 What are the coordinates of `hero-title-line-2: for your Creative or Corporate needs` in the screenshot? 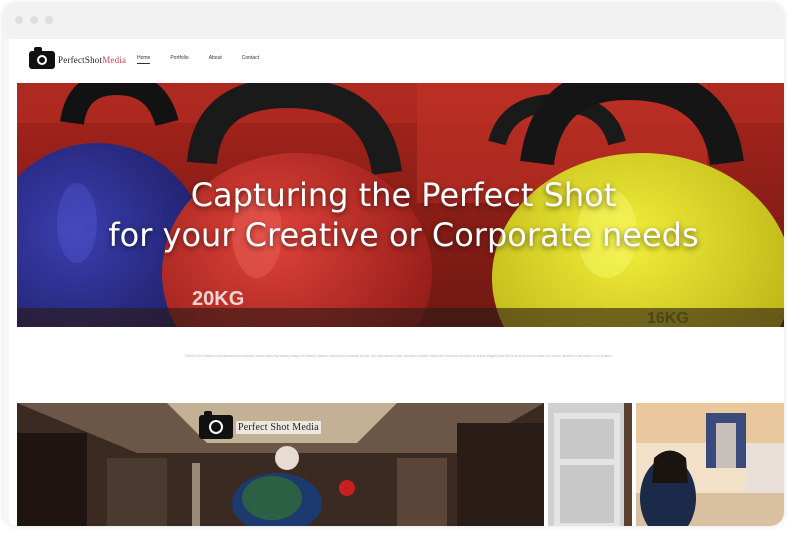 It's located at (403, 235).